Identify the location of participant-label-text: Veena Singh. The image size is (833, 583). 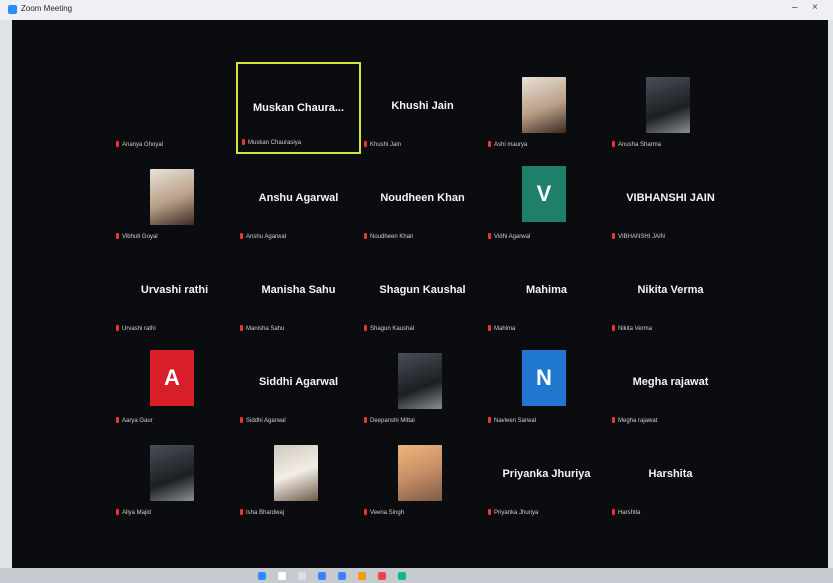
(387, 513).